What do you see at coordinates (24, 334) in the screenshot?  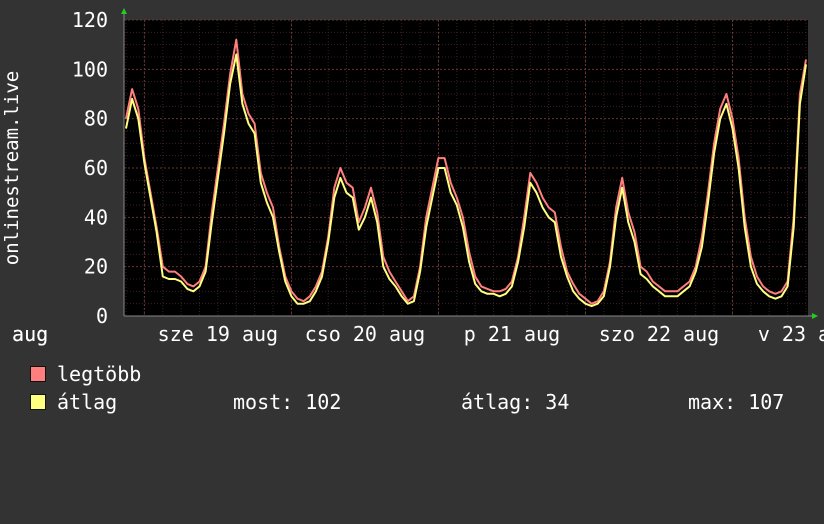 I see `x-tick-label: k 25 aug` at bounding box center [24, 334].